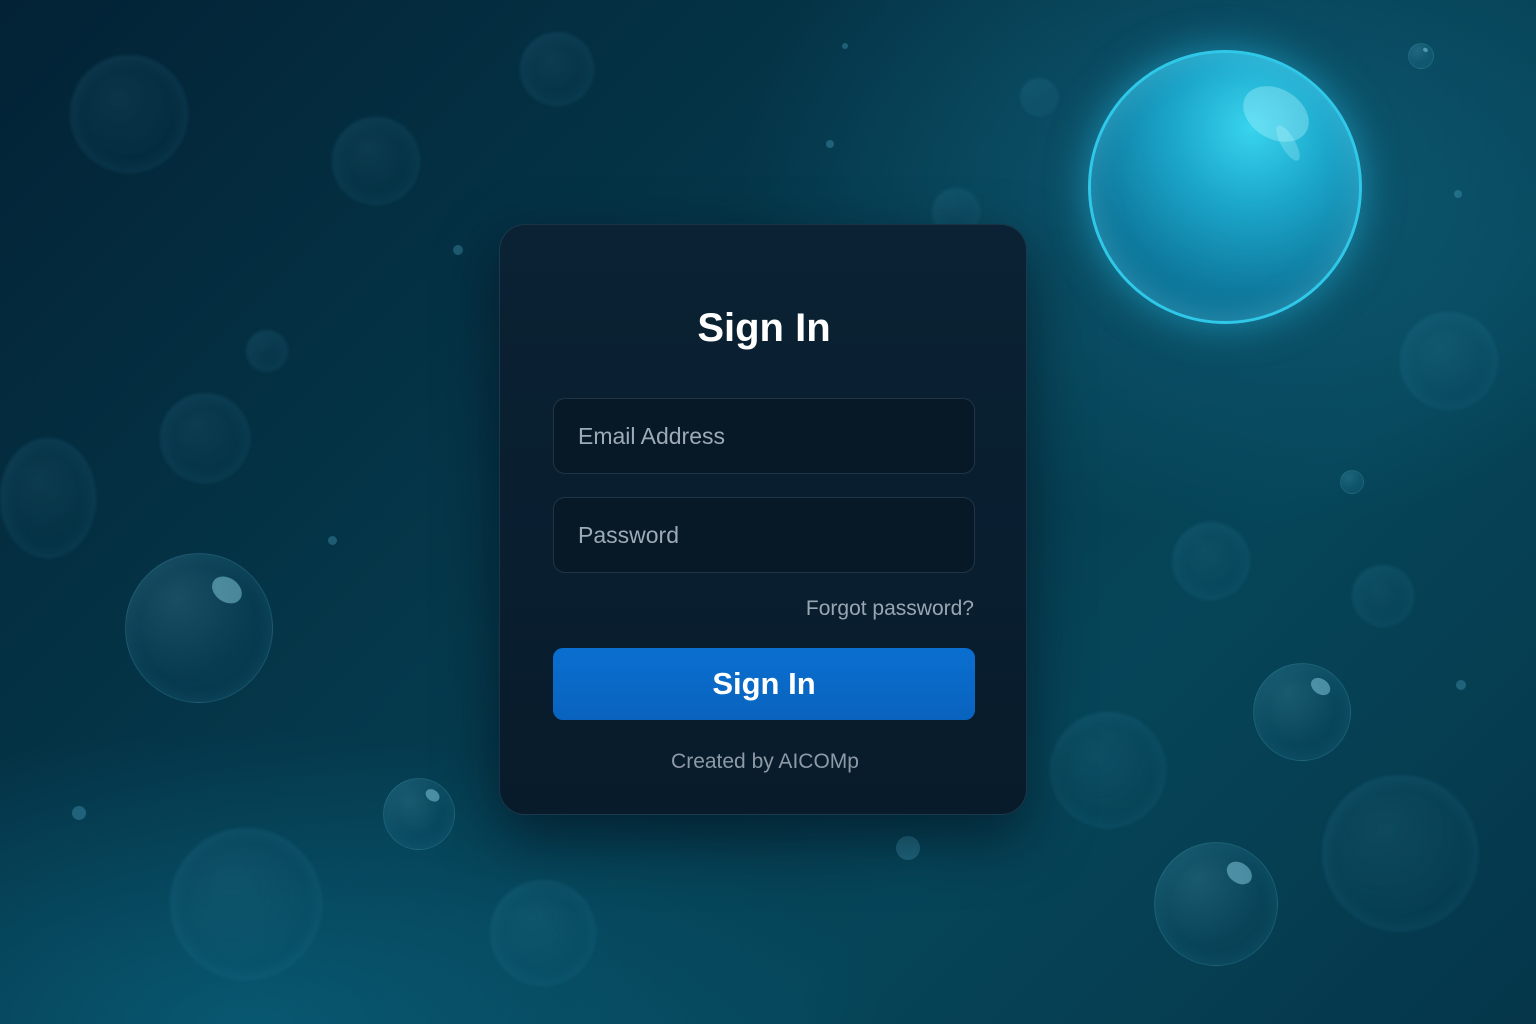 The image size is (1536, 1024). What do you see at coordinates (764, 436) in the screenshot?
I see `email-field` at bounding box center [764, 436].